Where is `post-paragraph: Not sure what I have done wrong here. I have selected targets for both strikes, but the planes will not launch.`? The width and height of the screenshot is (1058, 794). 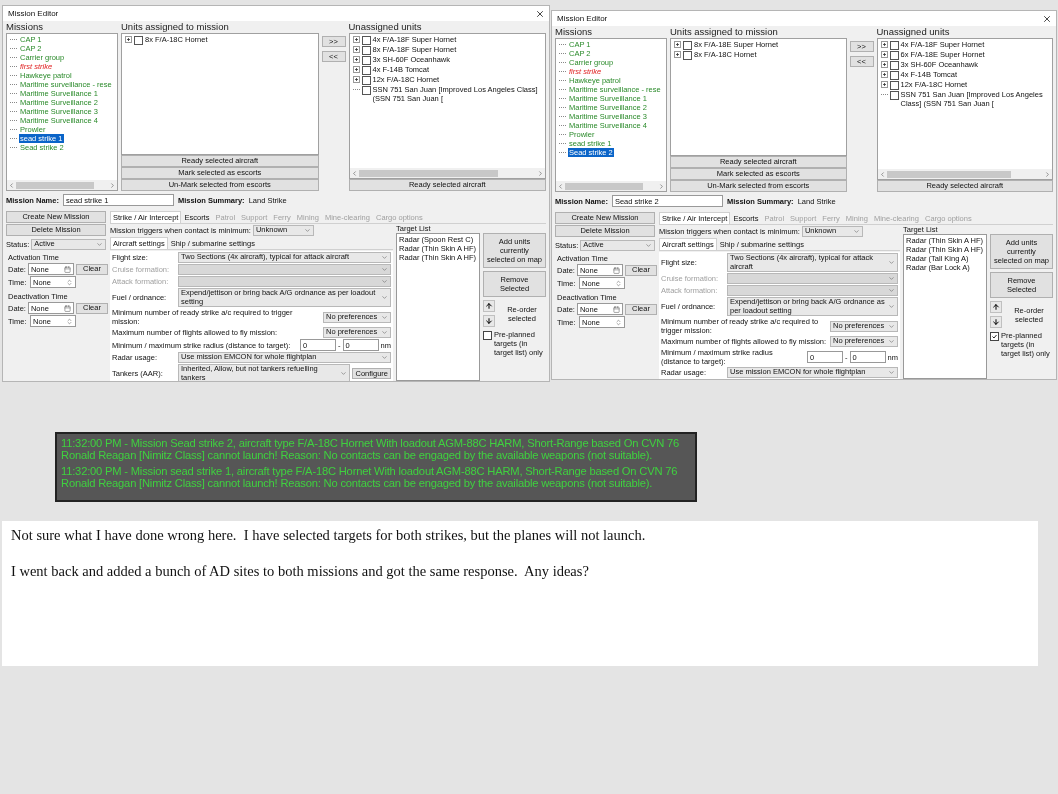
post-paragraph: Not sure what I have done wrong here. I have selected targets for both strikes, but the planes will not launch. is located at coordinates (329, 535).